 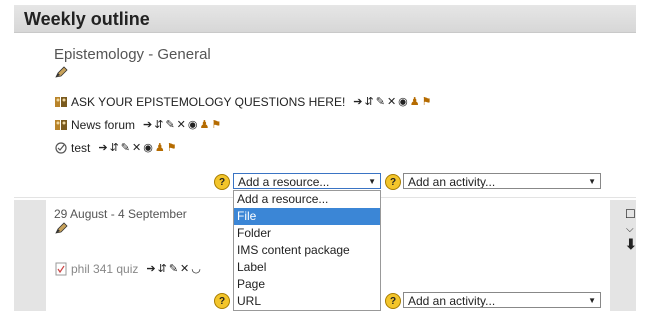 What do you see at coordinates (196, 269) in the screenshot?
I see `visibility-icon: ◡` at bounding box center [196, 269].